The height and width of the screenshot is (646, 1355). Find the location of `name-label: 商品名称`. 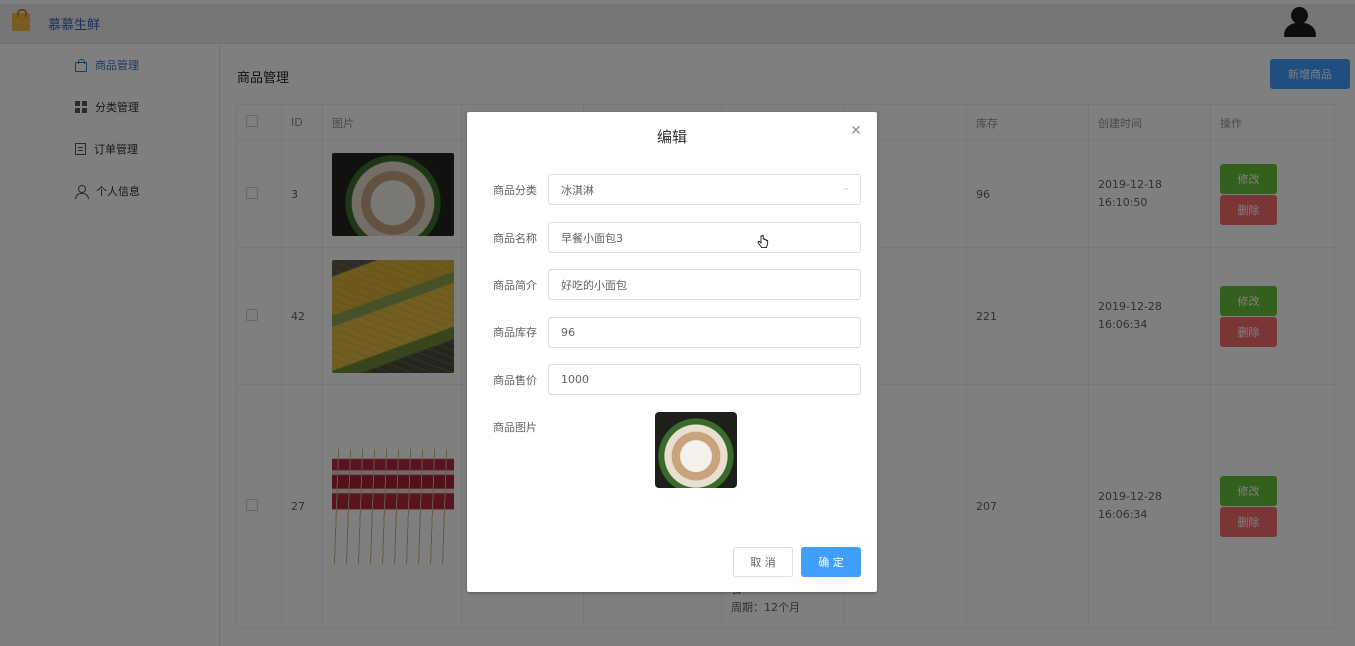

name-label: 商品名称 is located at coordinates (515, 238).